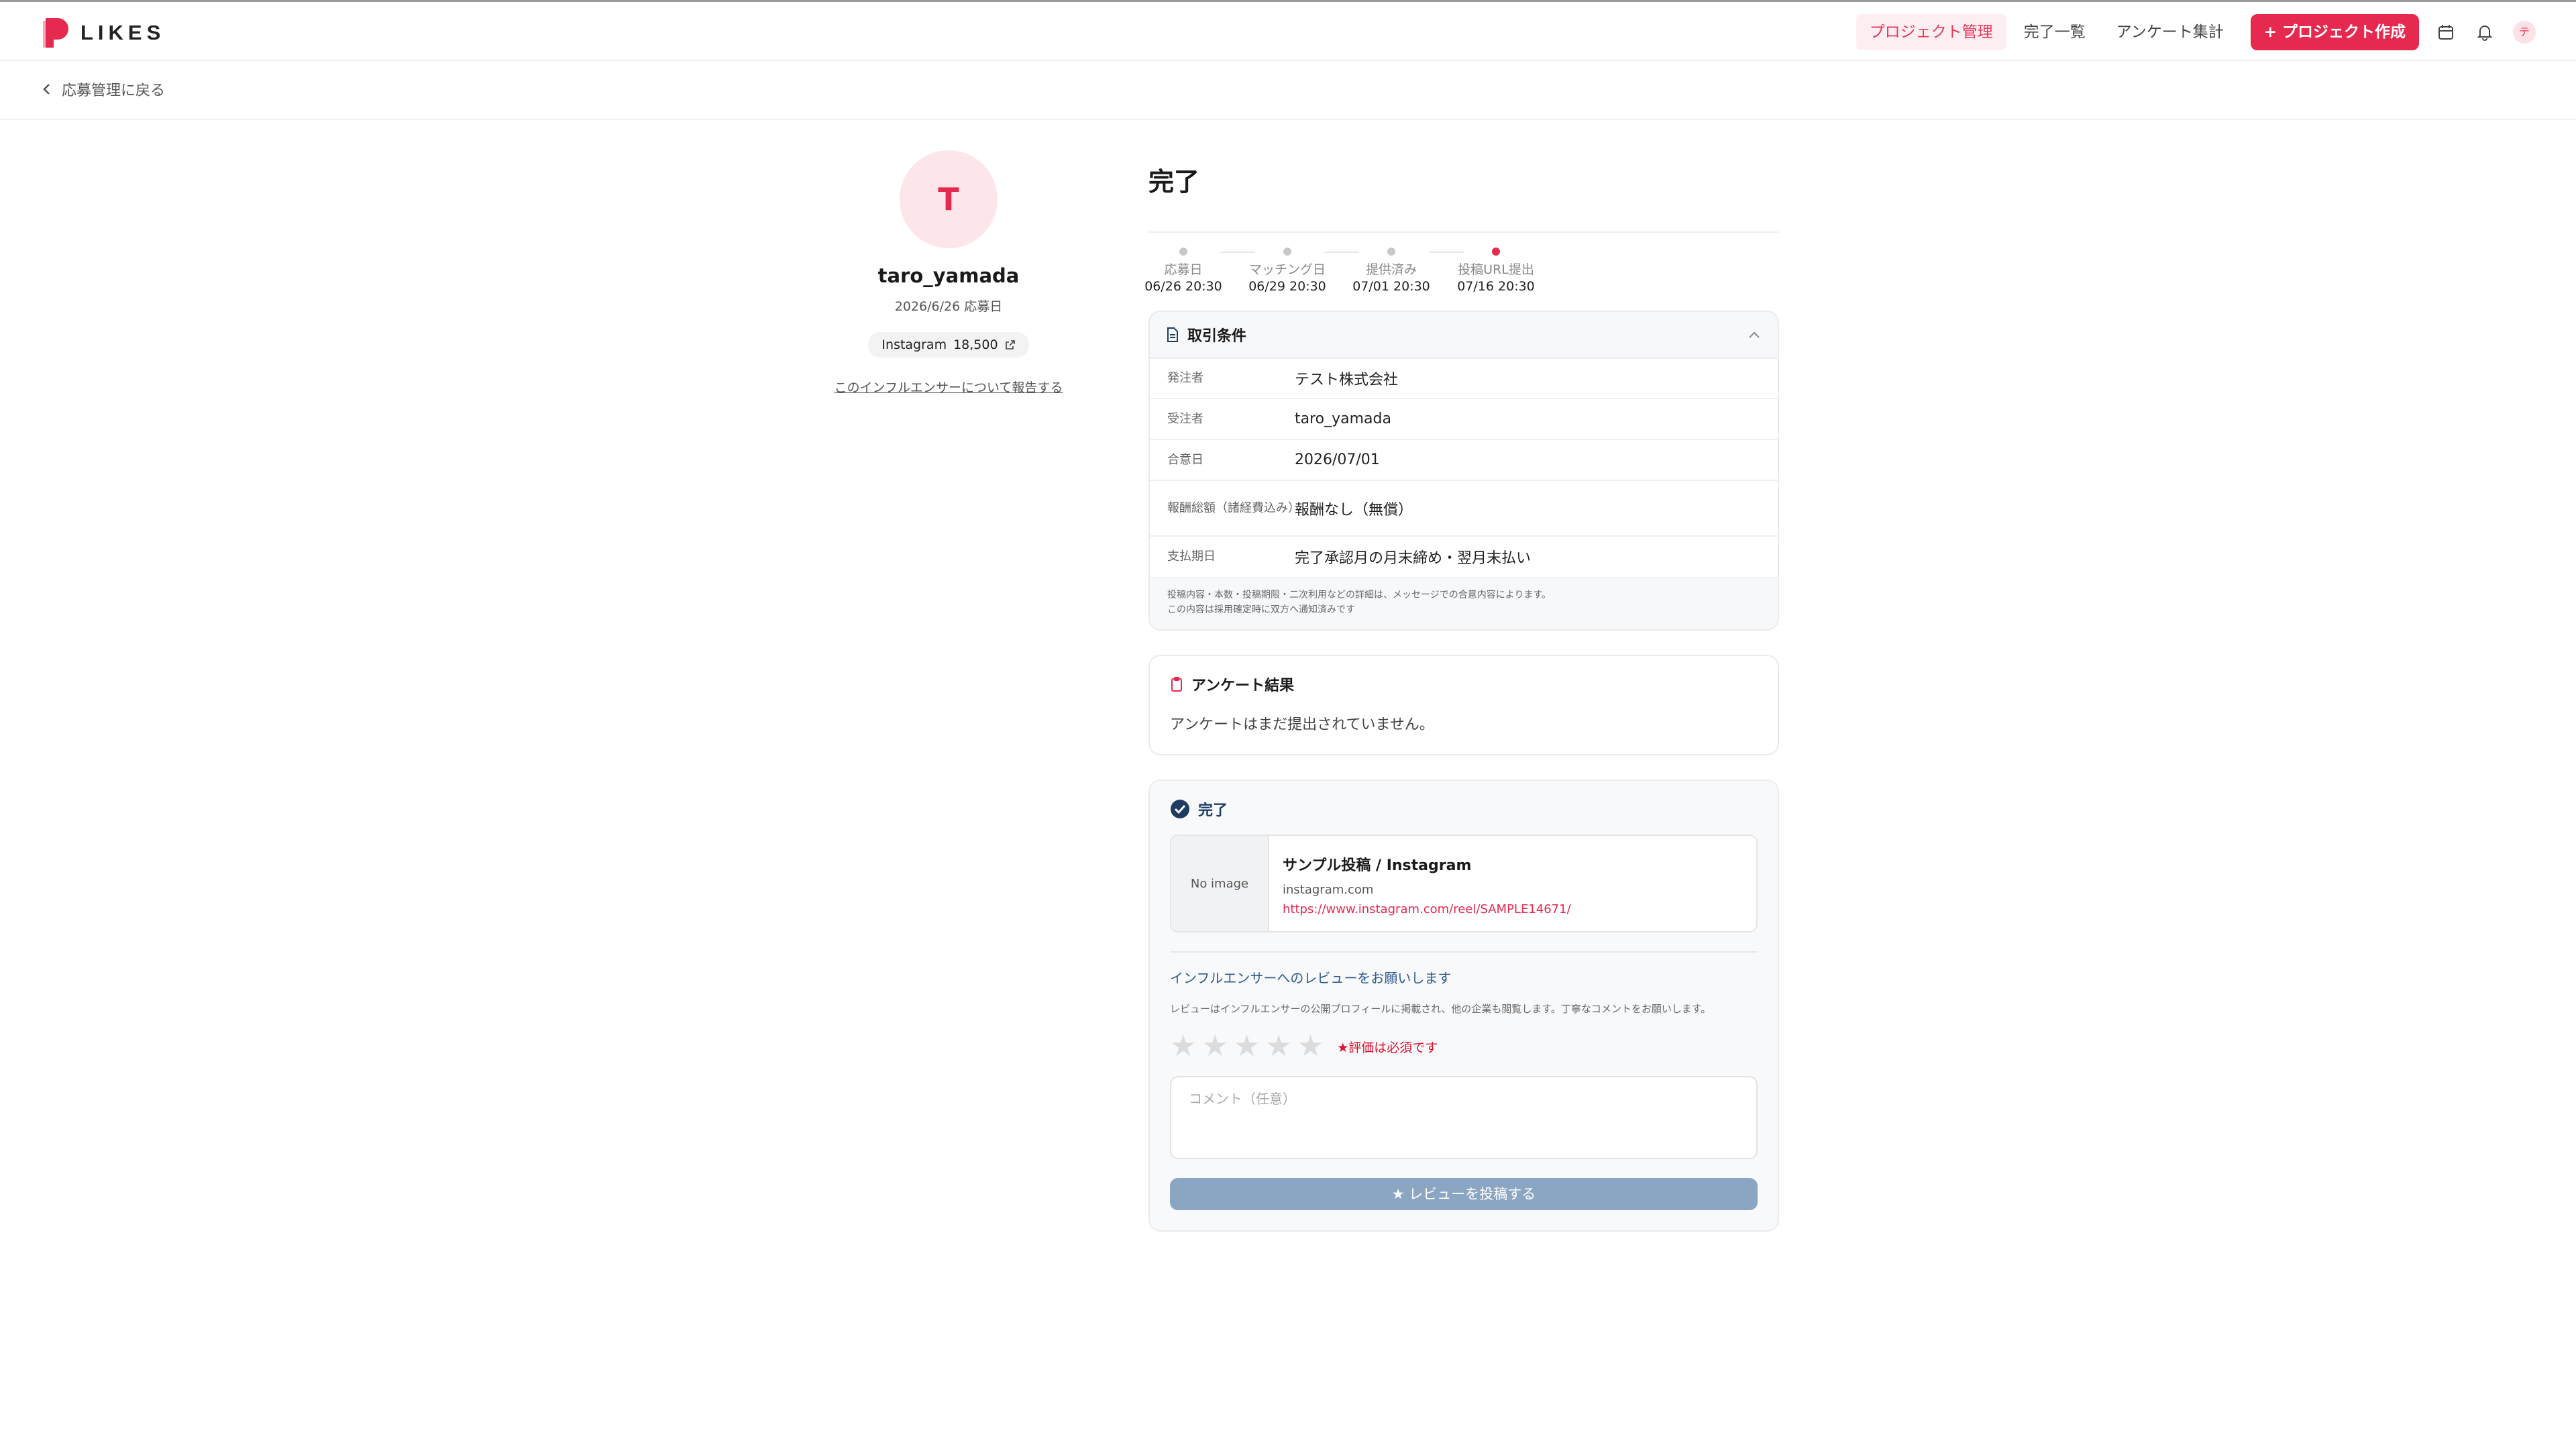  Describe the element at coordinates (123, 32) in the screenshot. I see `brand-name: LIKES` at that location.